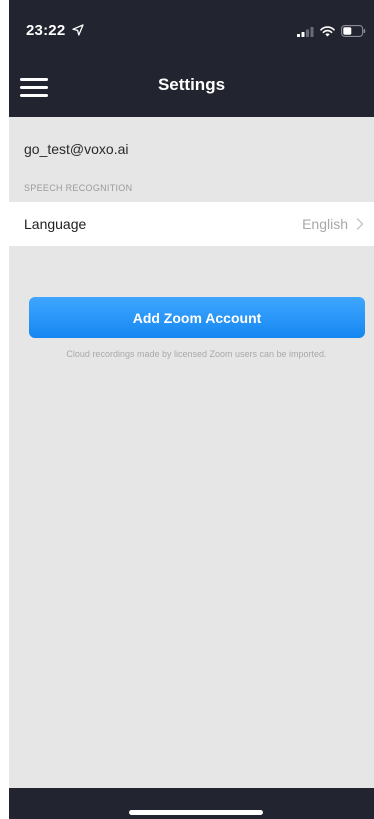 The width and height of the screenshot is (374, 819). I want to click on wifi-icon, so click(327, 30).